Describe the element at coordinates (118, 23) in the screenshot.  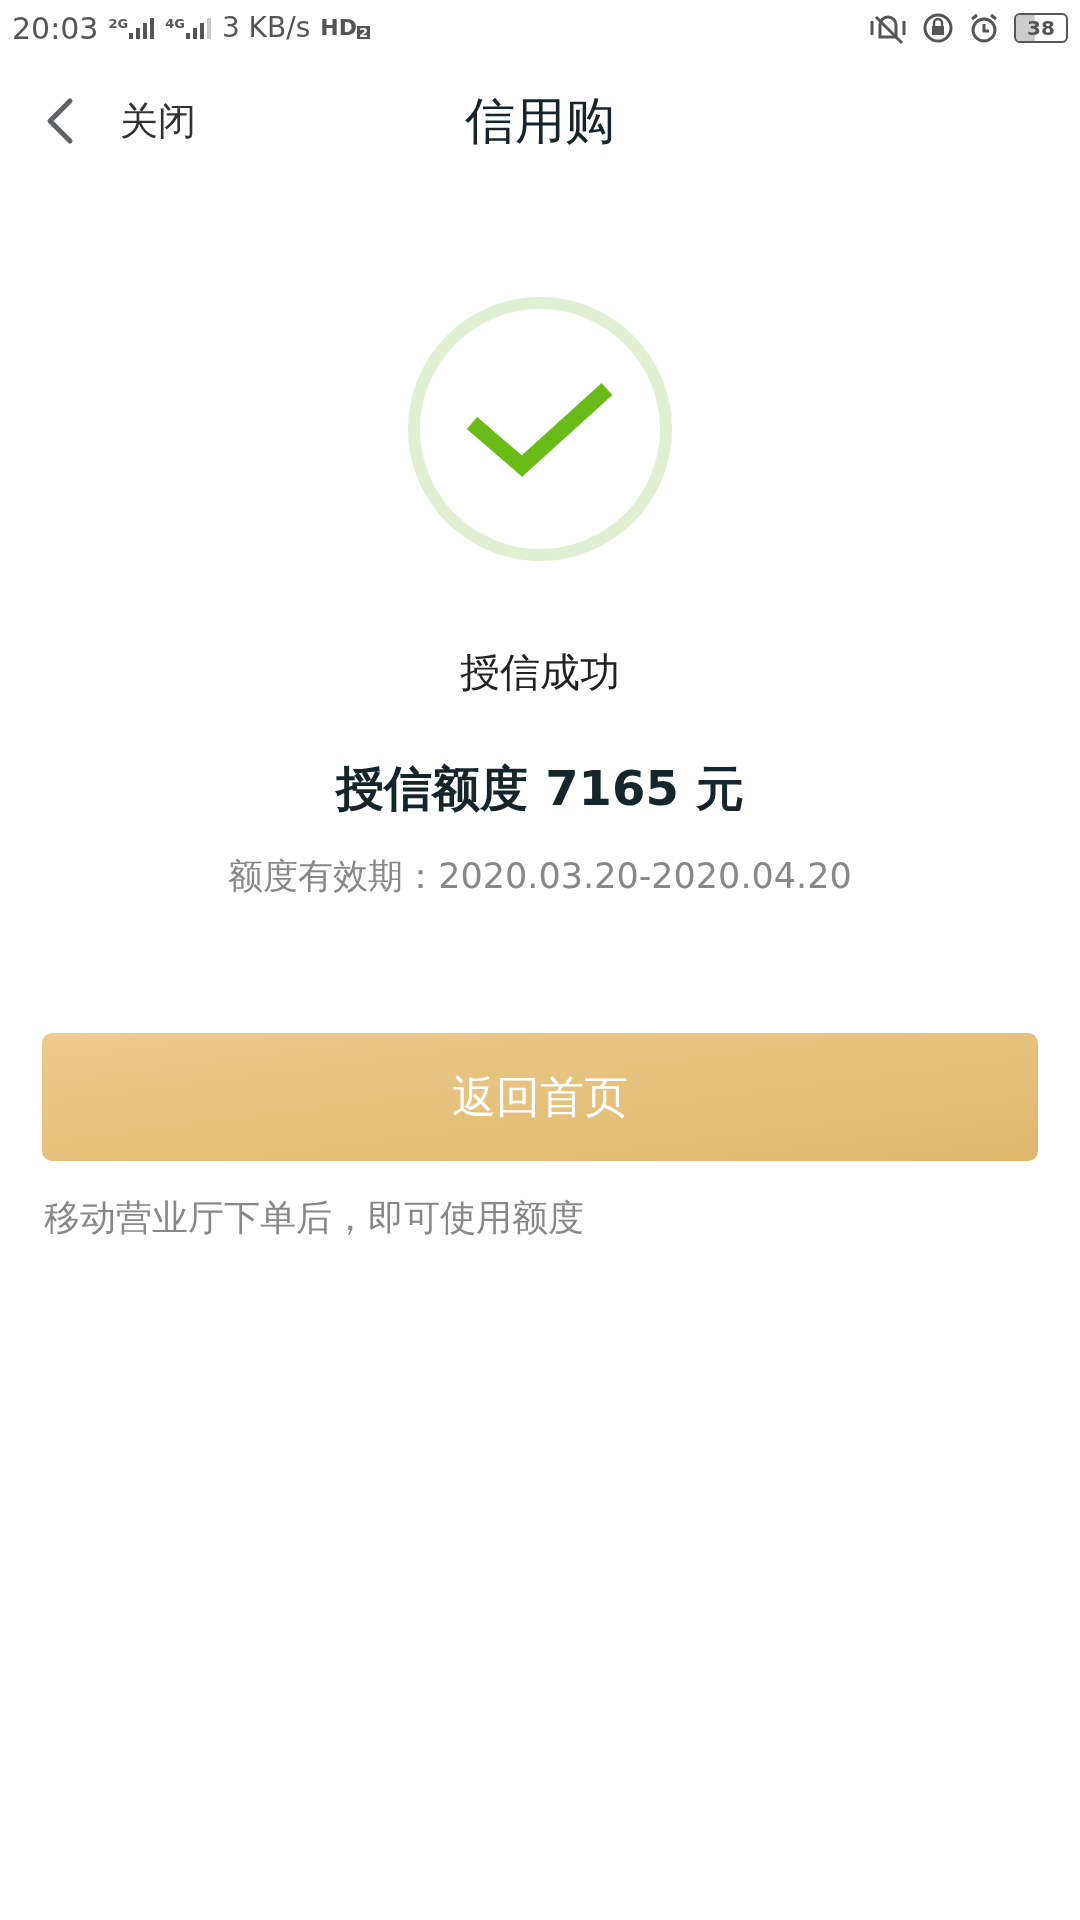
I see `network-type-label: 2G` at that location.